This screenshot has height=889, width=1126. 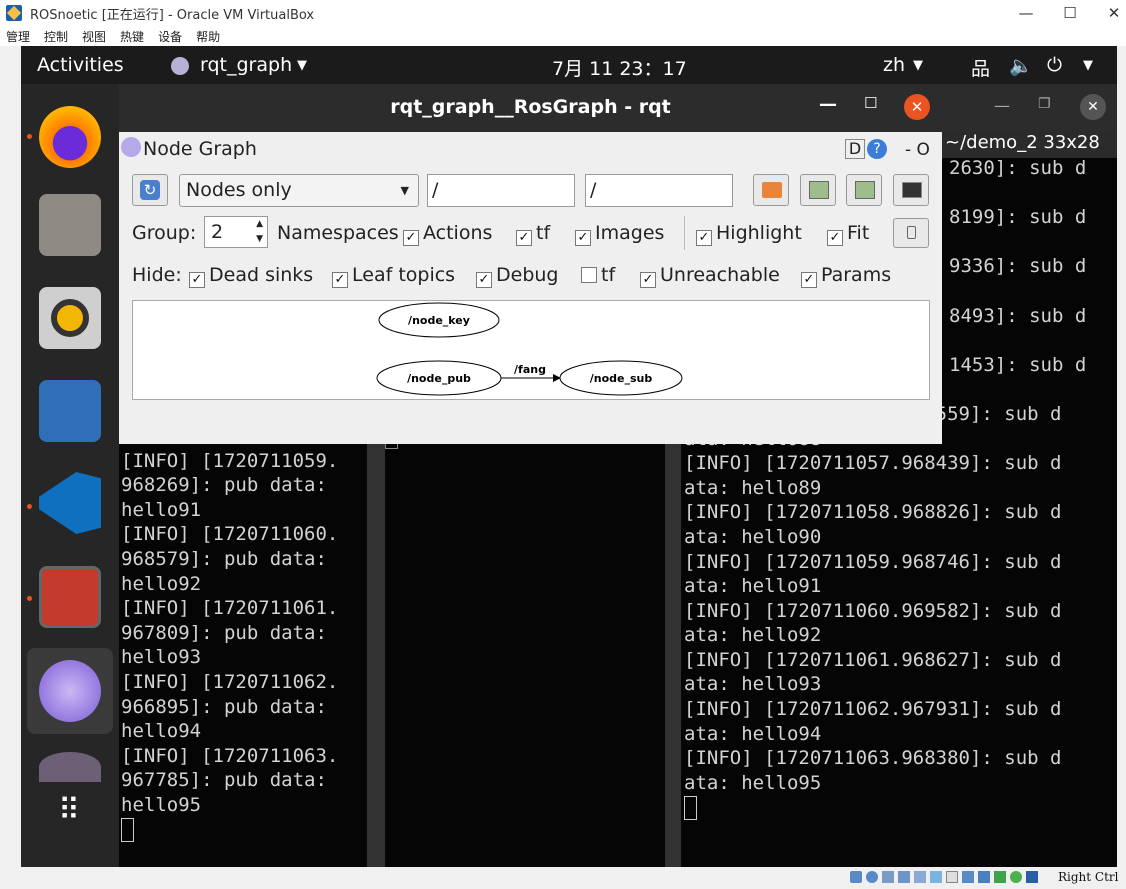 What do you see at coordinates (854, 234) in the screenshot?
I see `fit-option: ✓ Fit` at bounding box center [854, 234].